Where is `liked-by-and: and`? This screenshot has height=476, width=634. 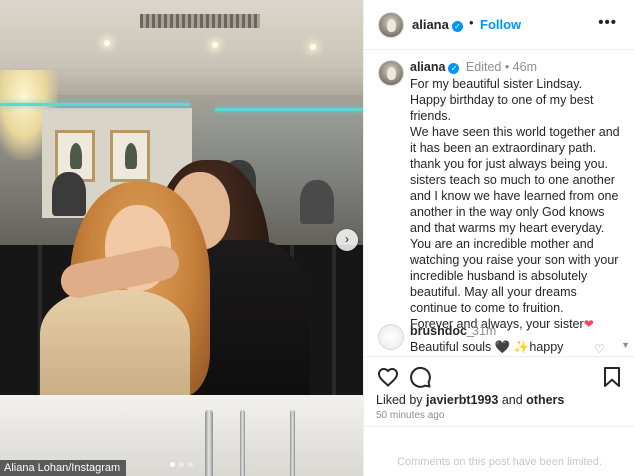
liked-by-and: and is located at coordinates (512, 400).